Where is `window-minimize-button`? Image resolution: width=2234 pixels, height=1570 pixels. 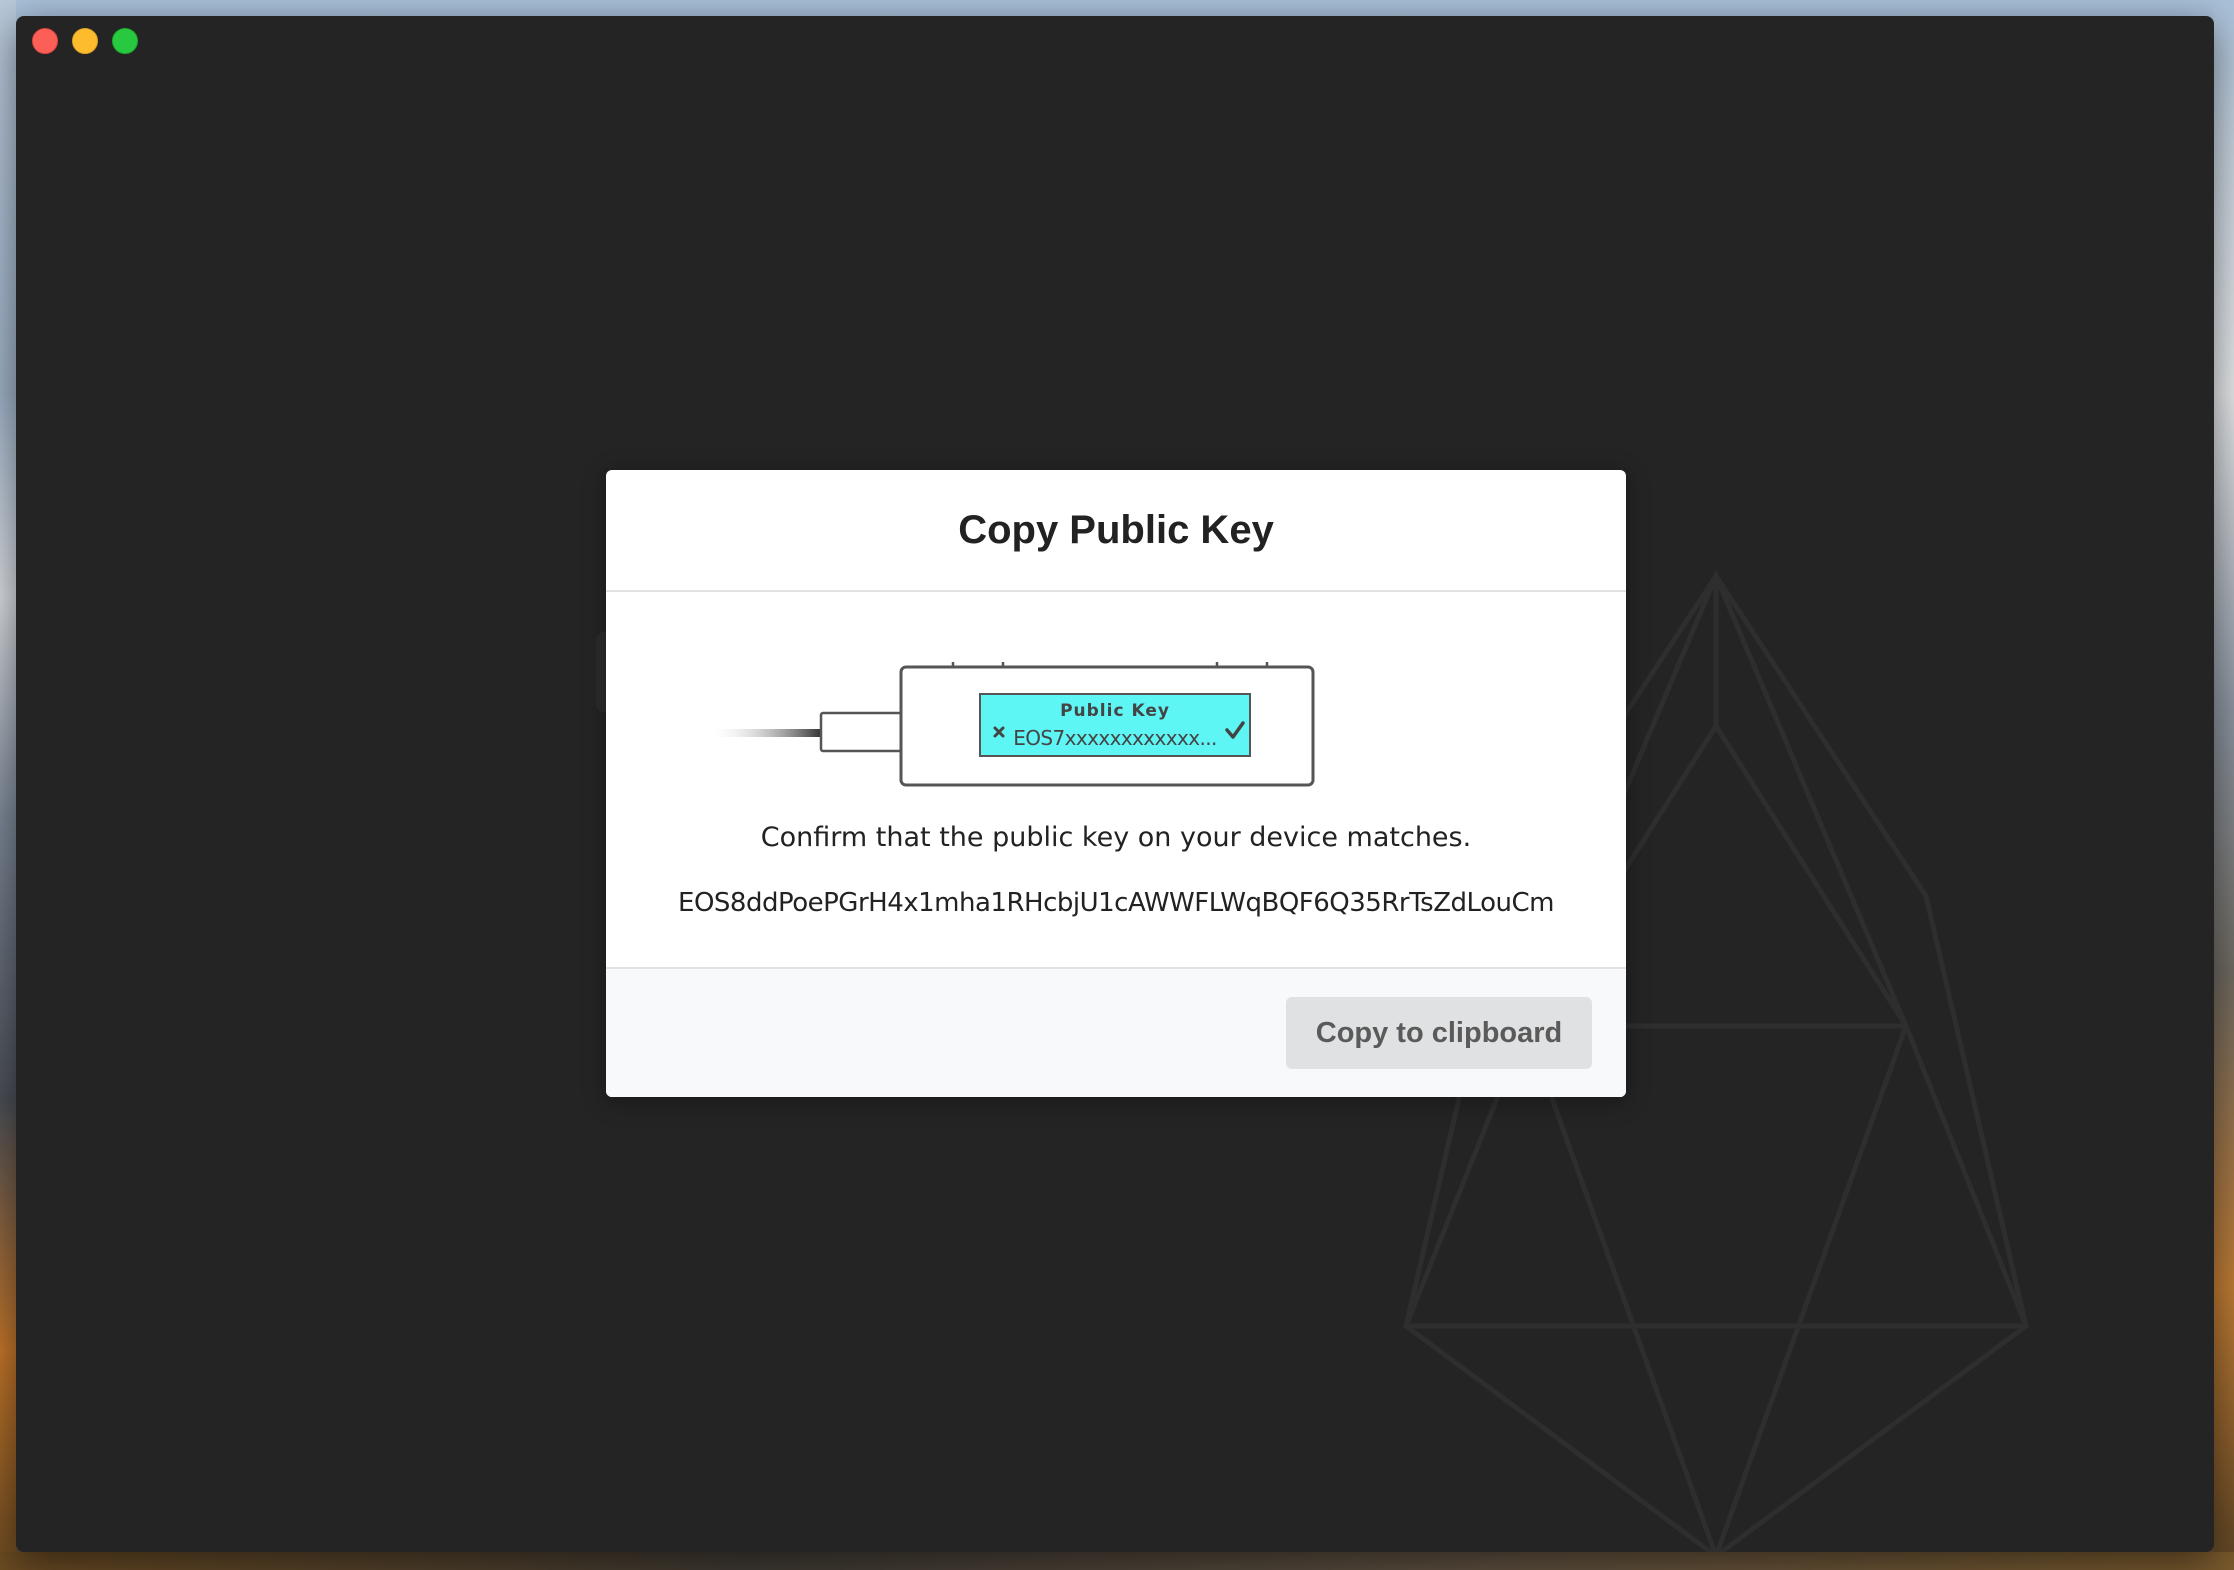 window-minimize-button is located at coordinates (85, 41).